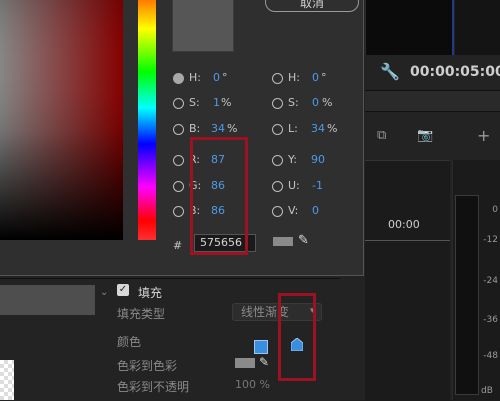 The height and width of the screenshot is (401, 500). What do you see at coordinates (178, 160) in the screenshot?
I see `radio-red` at bounding box center [178, 160].